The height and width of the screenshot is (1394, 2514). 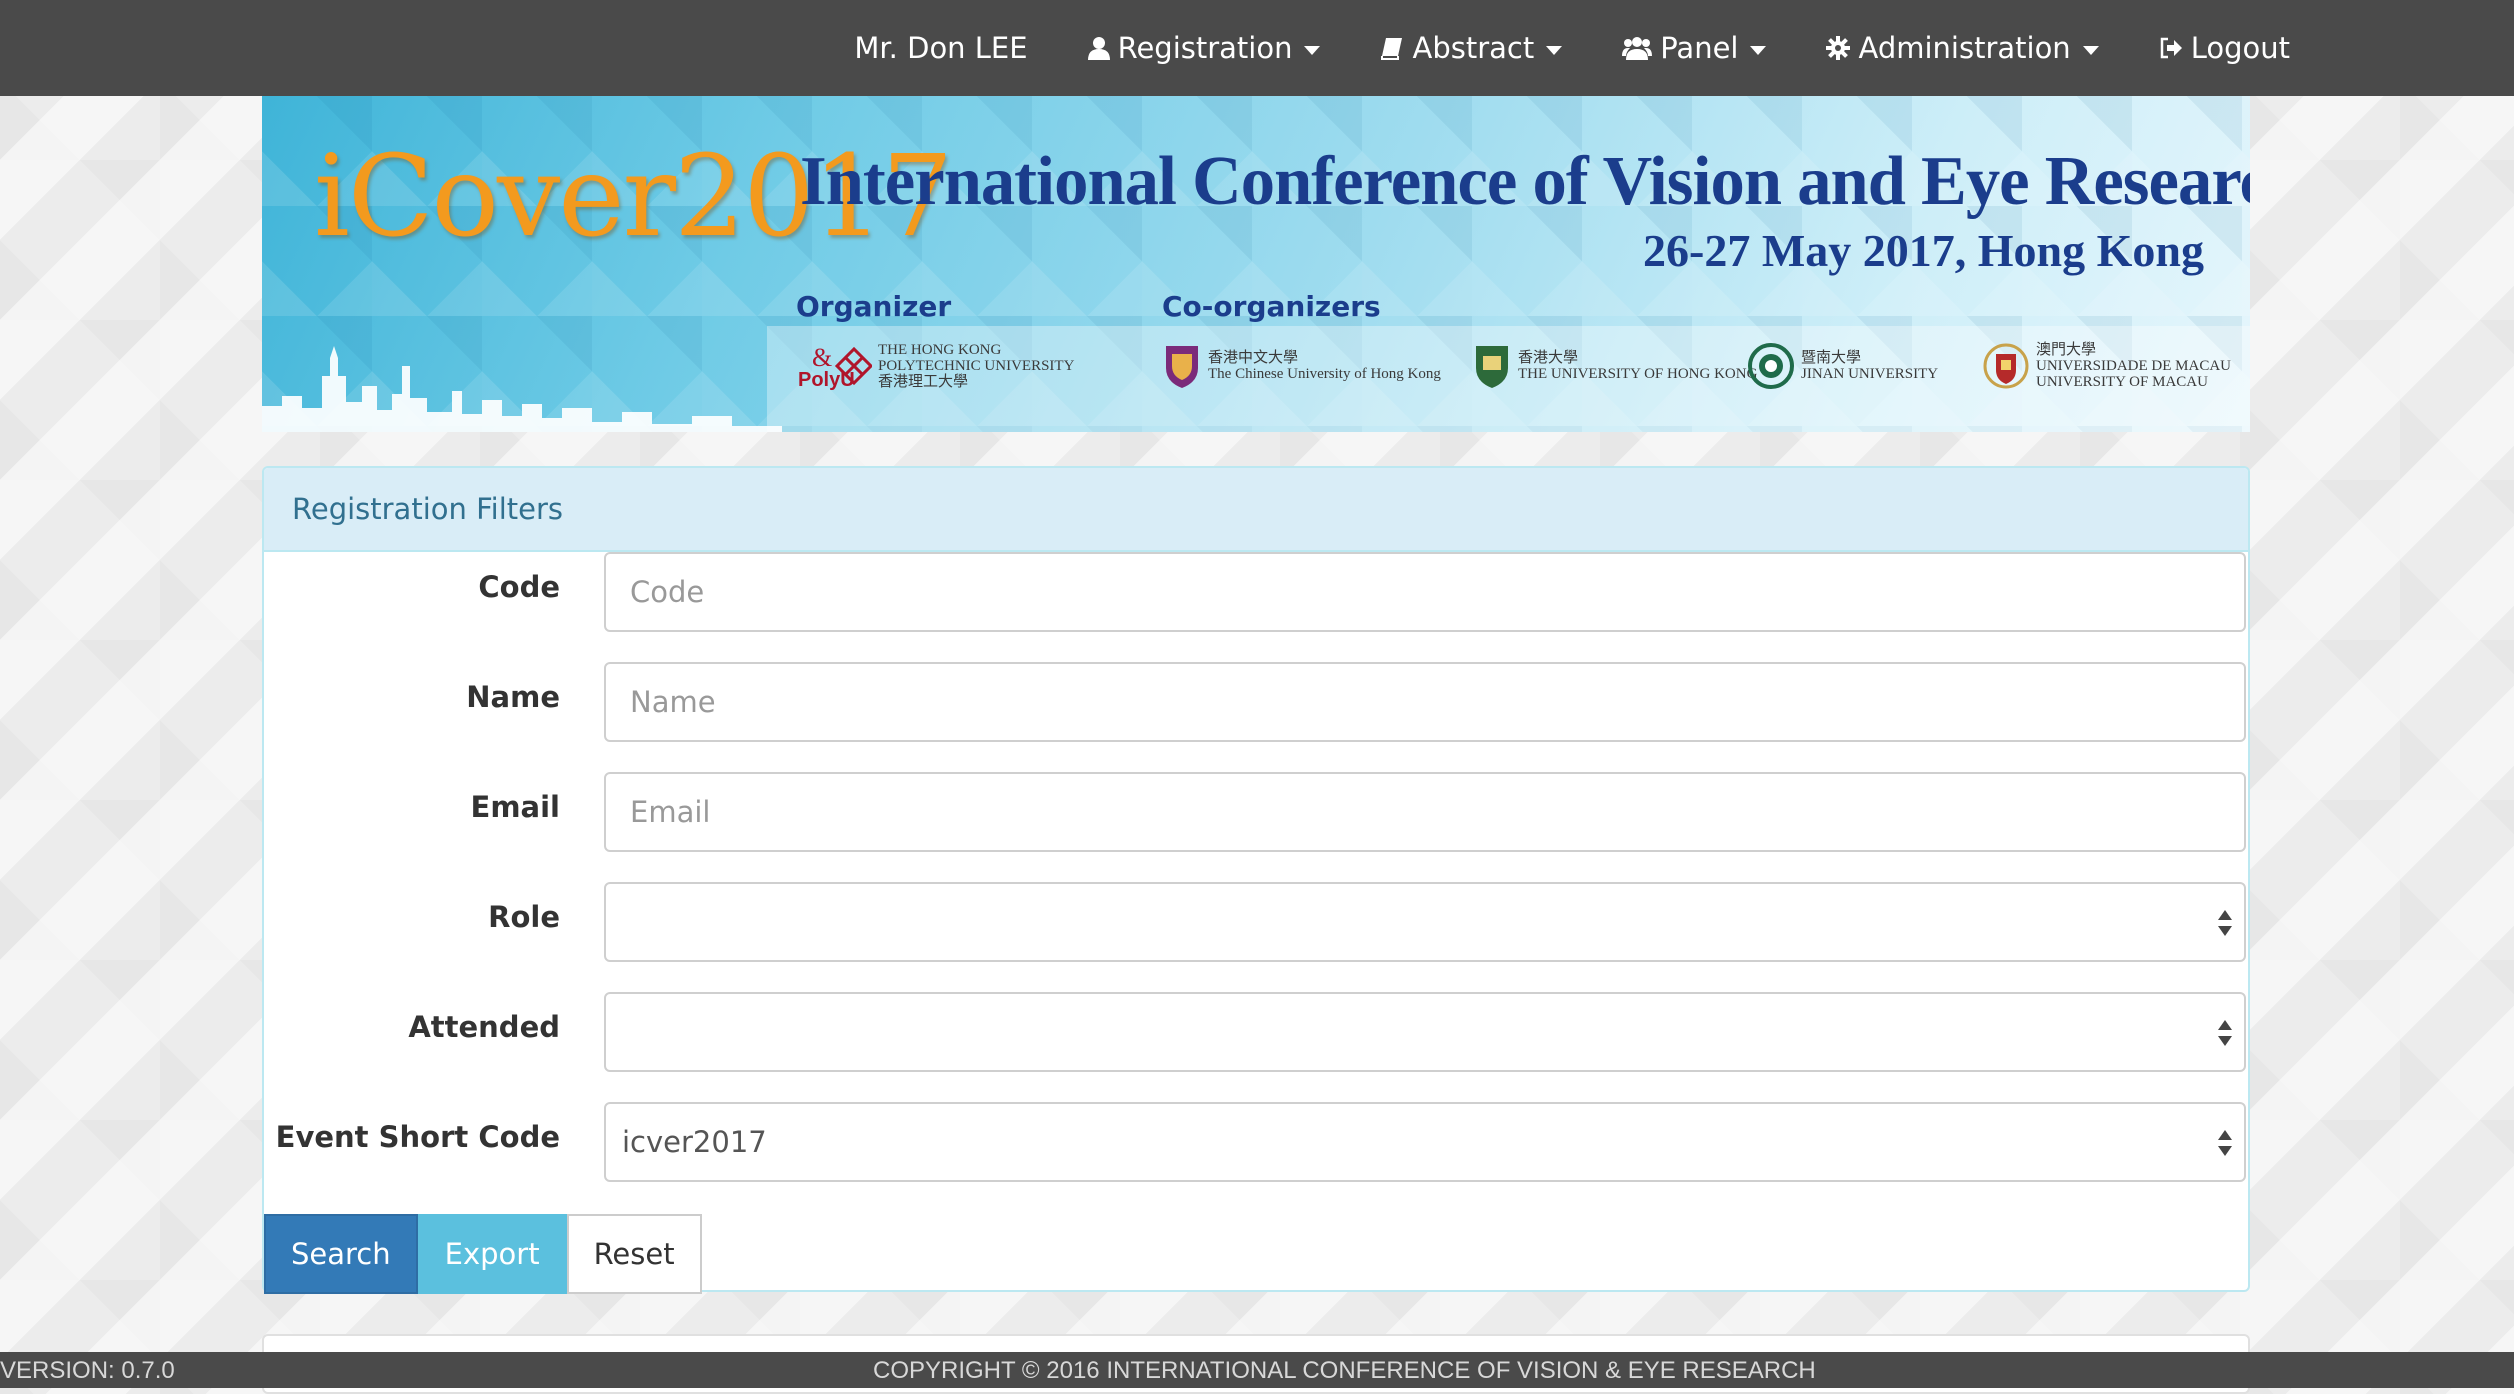 What do you see at coordinates (513, 697) in the screenshot?
I see `name-label: Name` at bounding box center [513, 697].